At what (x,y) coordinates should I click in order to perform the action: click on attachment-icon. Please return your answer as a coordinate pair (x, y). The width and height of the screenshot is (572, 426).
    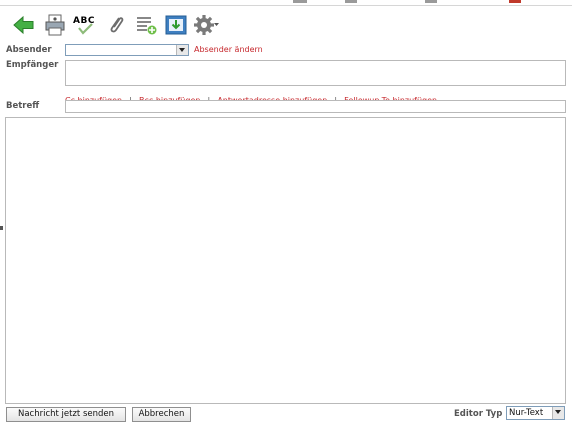
    Looking at the image, I should click on (116, 25).